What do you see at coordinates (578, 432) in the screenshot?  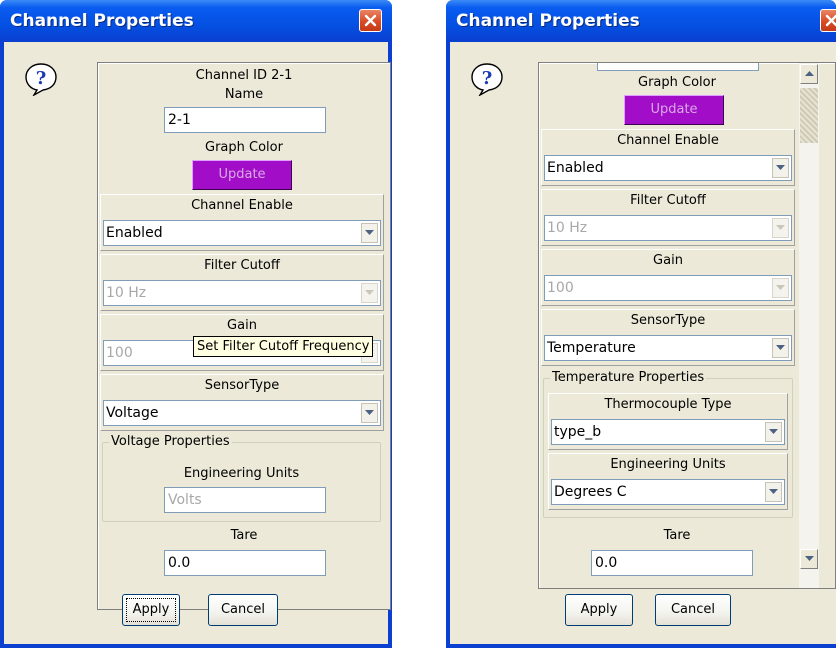 I see `thermocouple-type-value: type_b` at bounding box center [578, 432].